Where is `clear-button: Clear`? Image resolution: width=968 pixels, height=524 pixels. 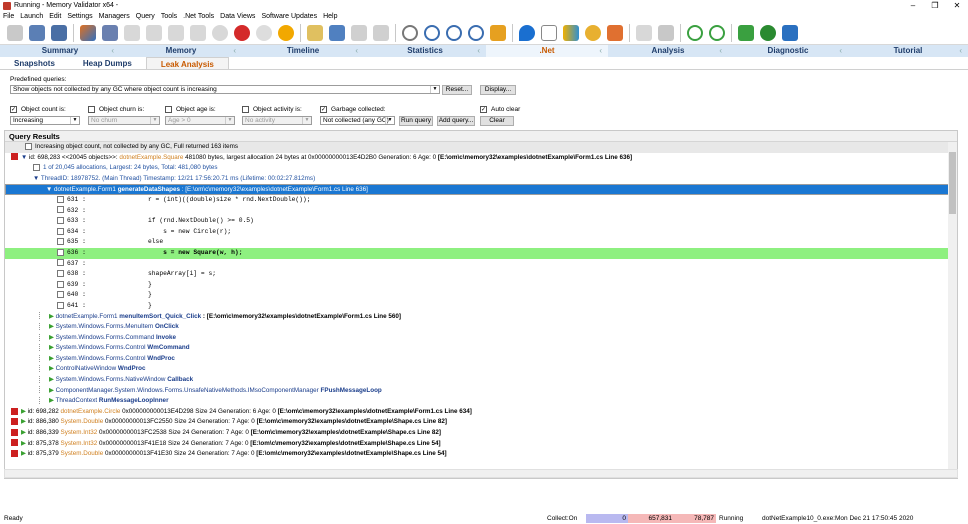 clear-button: Clear is located at coordinates (497, 121).